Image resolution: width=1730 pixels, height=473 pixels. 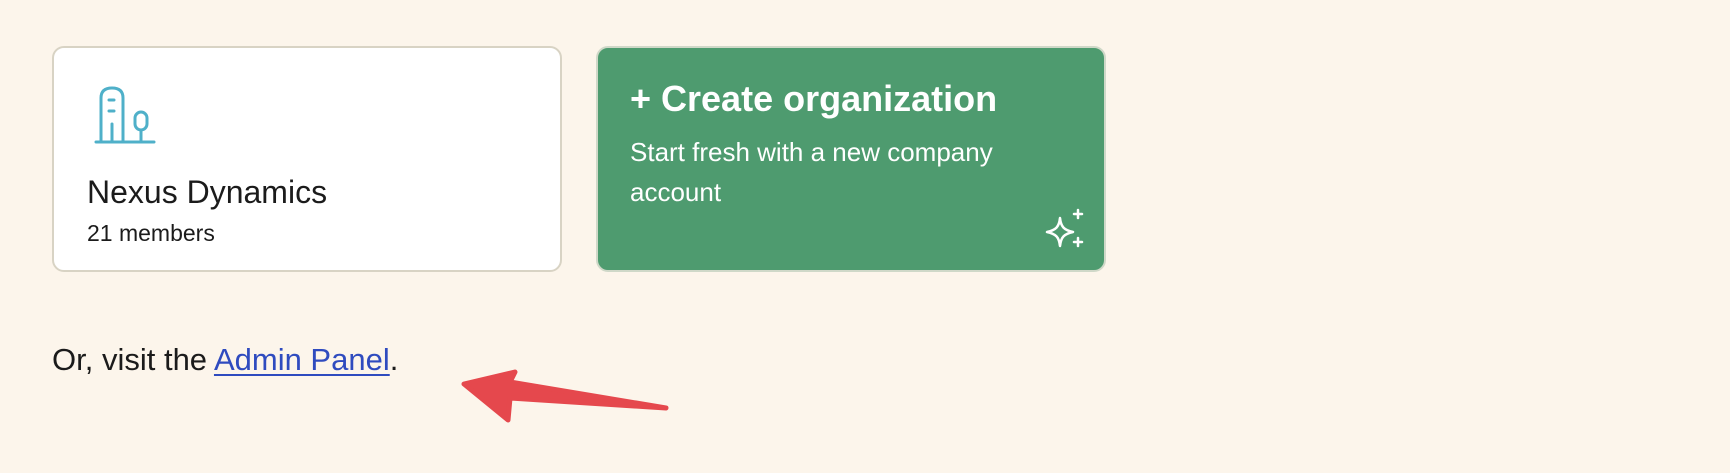 I want to click on sparkles-icon, so click(x=1065, y=229).